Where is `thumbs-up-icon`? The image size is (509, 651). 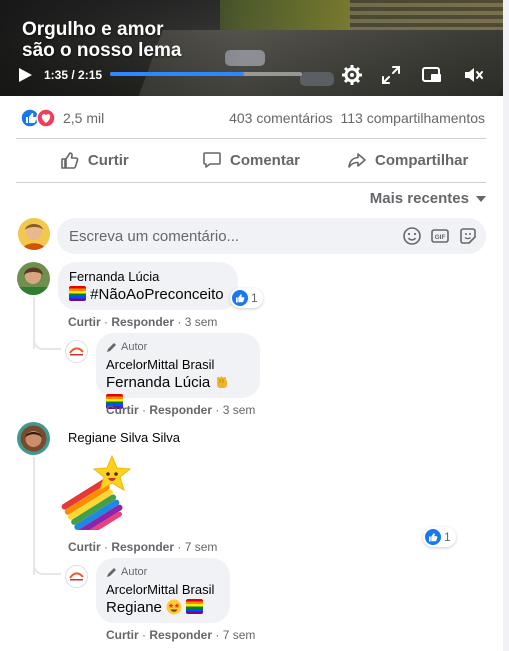 thumbs-up-icon is located at coordinates (70, 160).